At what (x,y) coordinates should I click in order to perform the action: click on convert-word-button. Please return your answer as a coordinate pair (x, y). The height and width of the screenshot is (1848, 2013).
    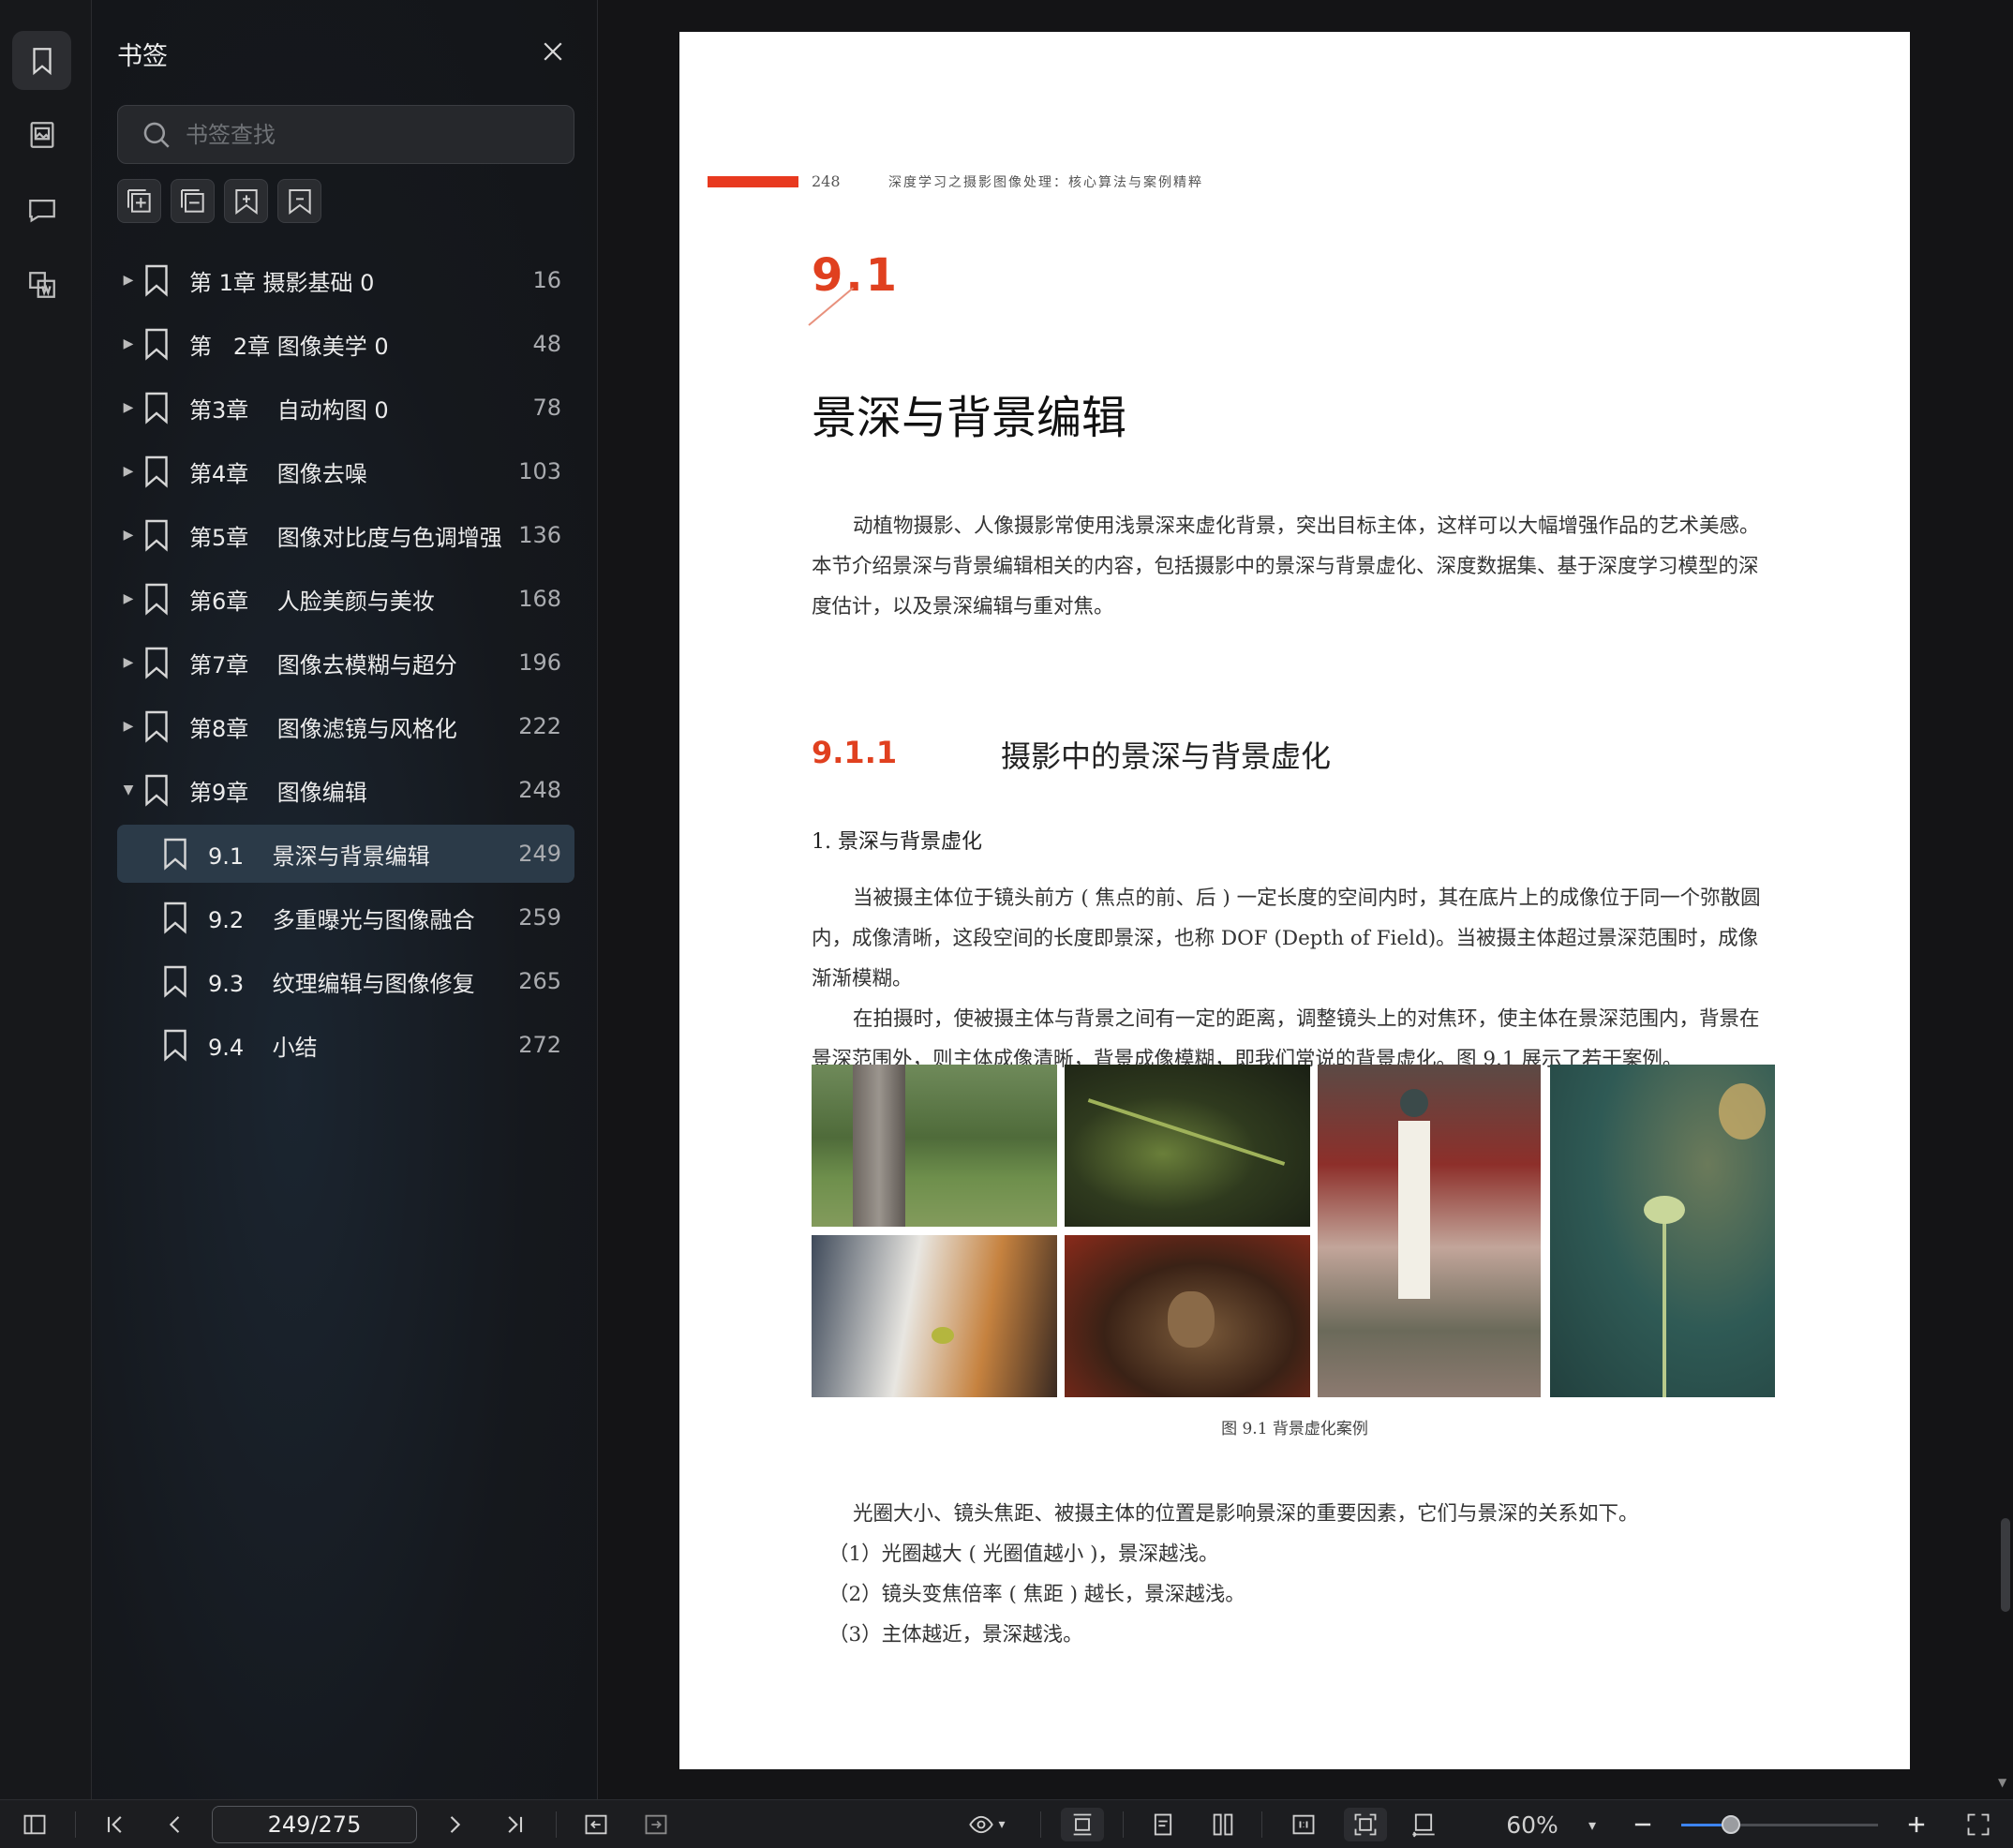
    Looking at the image, I should click on (41, 284).